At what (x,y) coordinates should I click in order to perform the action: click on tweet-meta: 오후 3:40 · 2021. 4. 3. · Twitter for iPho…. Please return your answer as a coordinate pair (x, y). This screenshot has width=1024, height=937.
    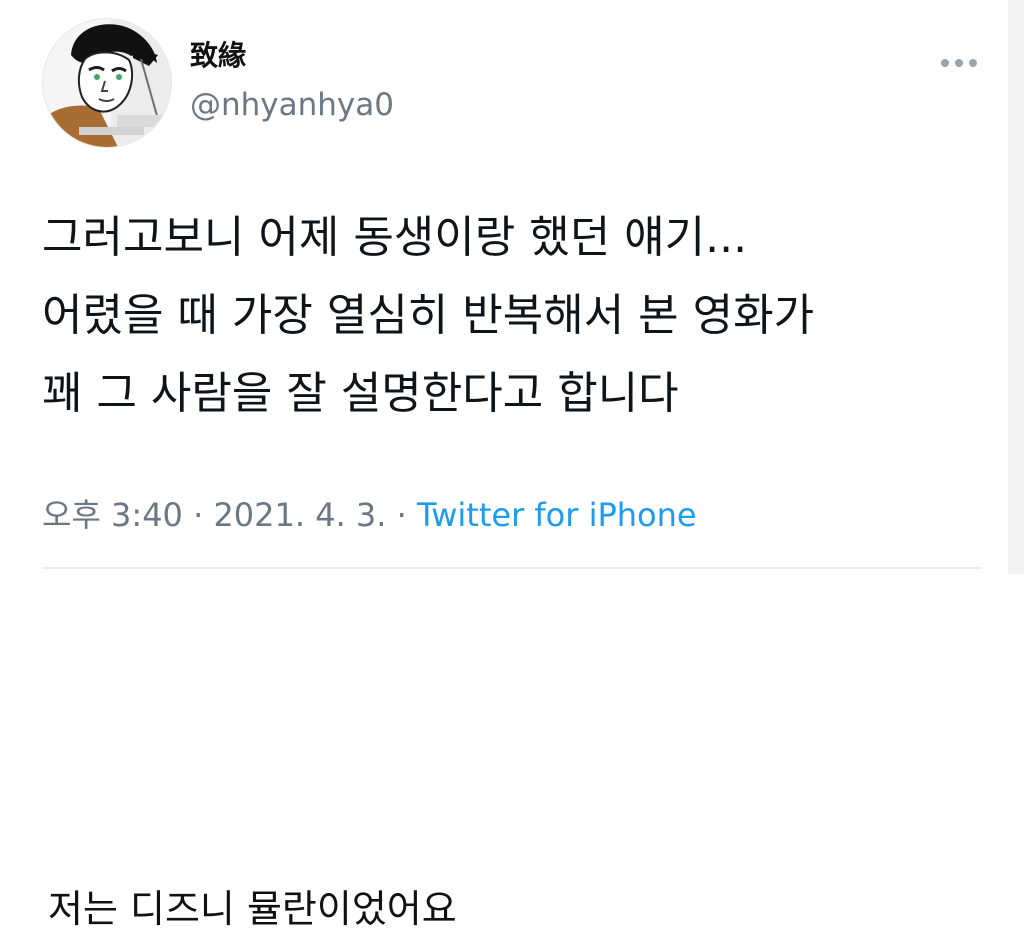
    Looking at the image, I should click on (369, 515).